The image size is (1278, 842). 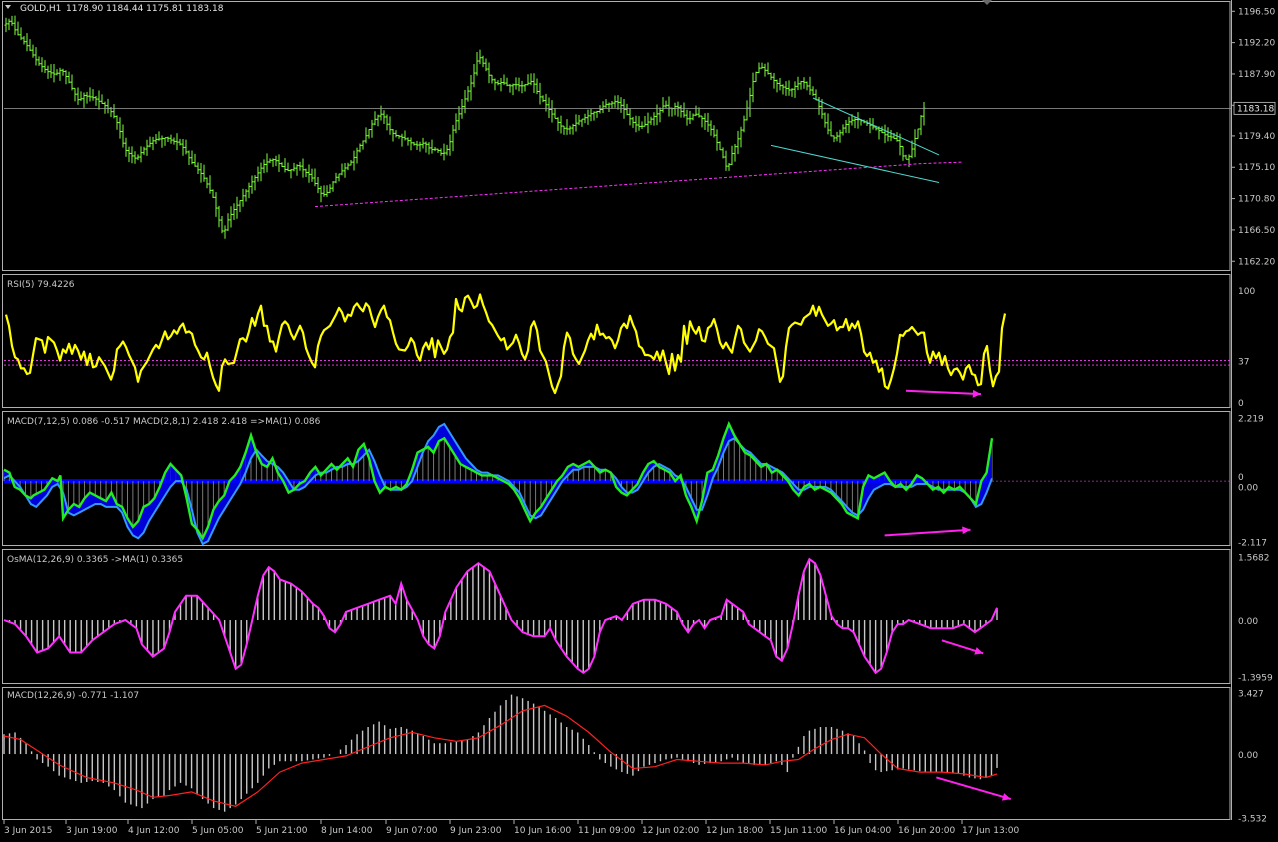 I want to click on rsi-tick-label: 100, so click(x=1246, y=292).